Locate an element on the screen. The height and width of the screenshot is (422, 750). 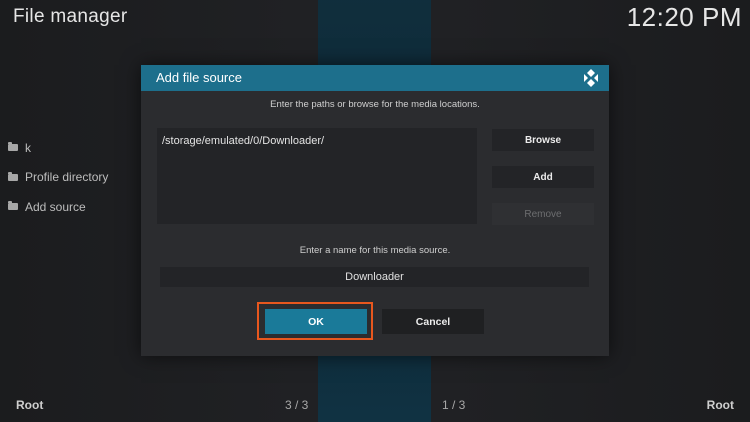
source-list: k Profile directory Add source is located at coordinates (73, 177).